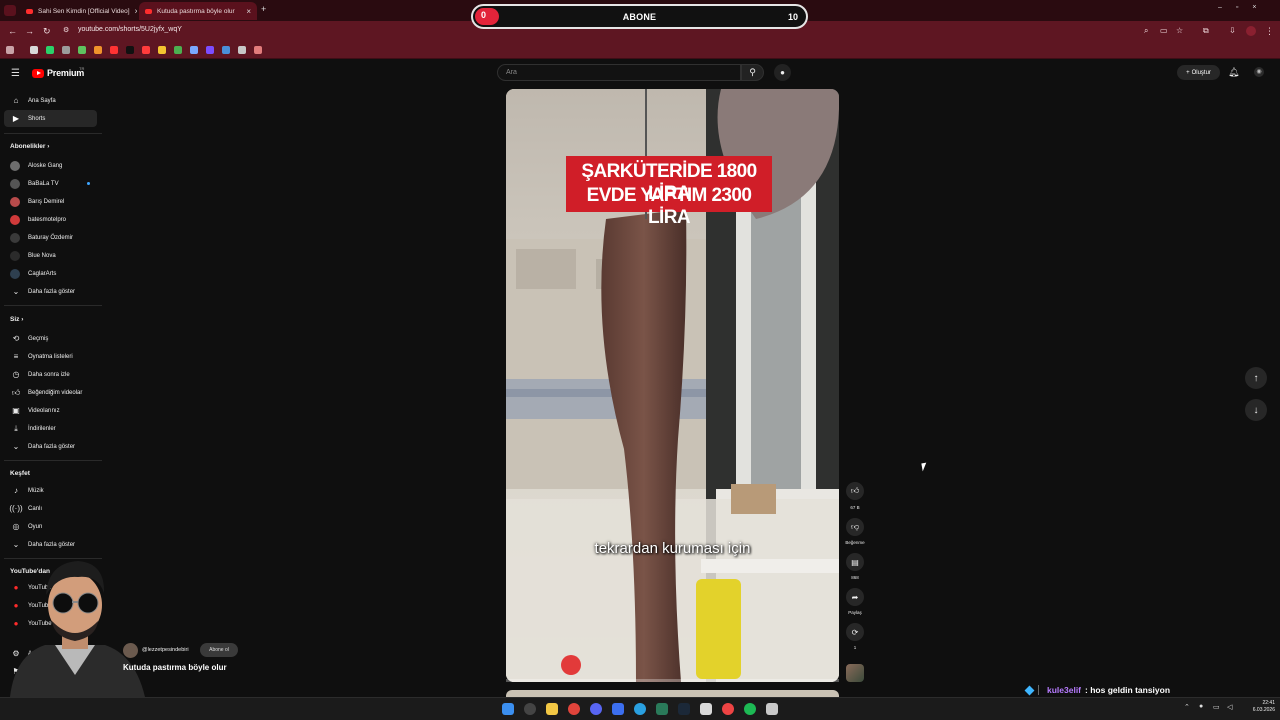 The height and width of the screenshot is (720, 1280). What do you see at coordinates (640, 709) in the screenshot?
I see `telegram-icon` at bounding box center [640, 709].